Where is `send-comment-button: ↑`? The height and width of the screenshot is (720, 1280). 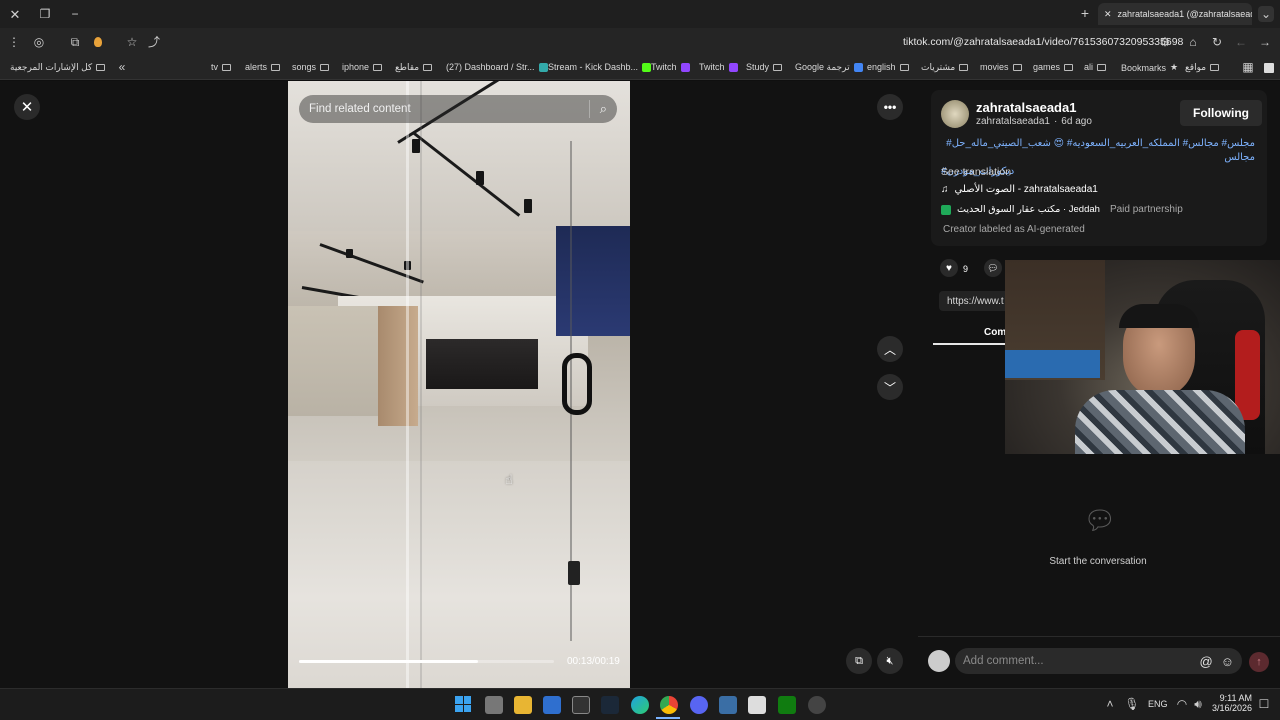 send-comment-button: ↑ is located at coordinates (1259, 662).